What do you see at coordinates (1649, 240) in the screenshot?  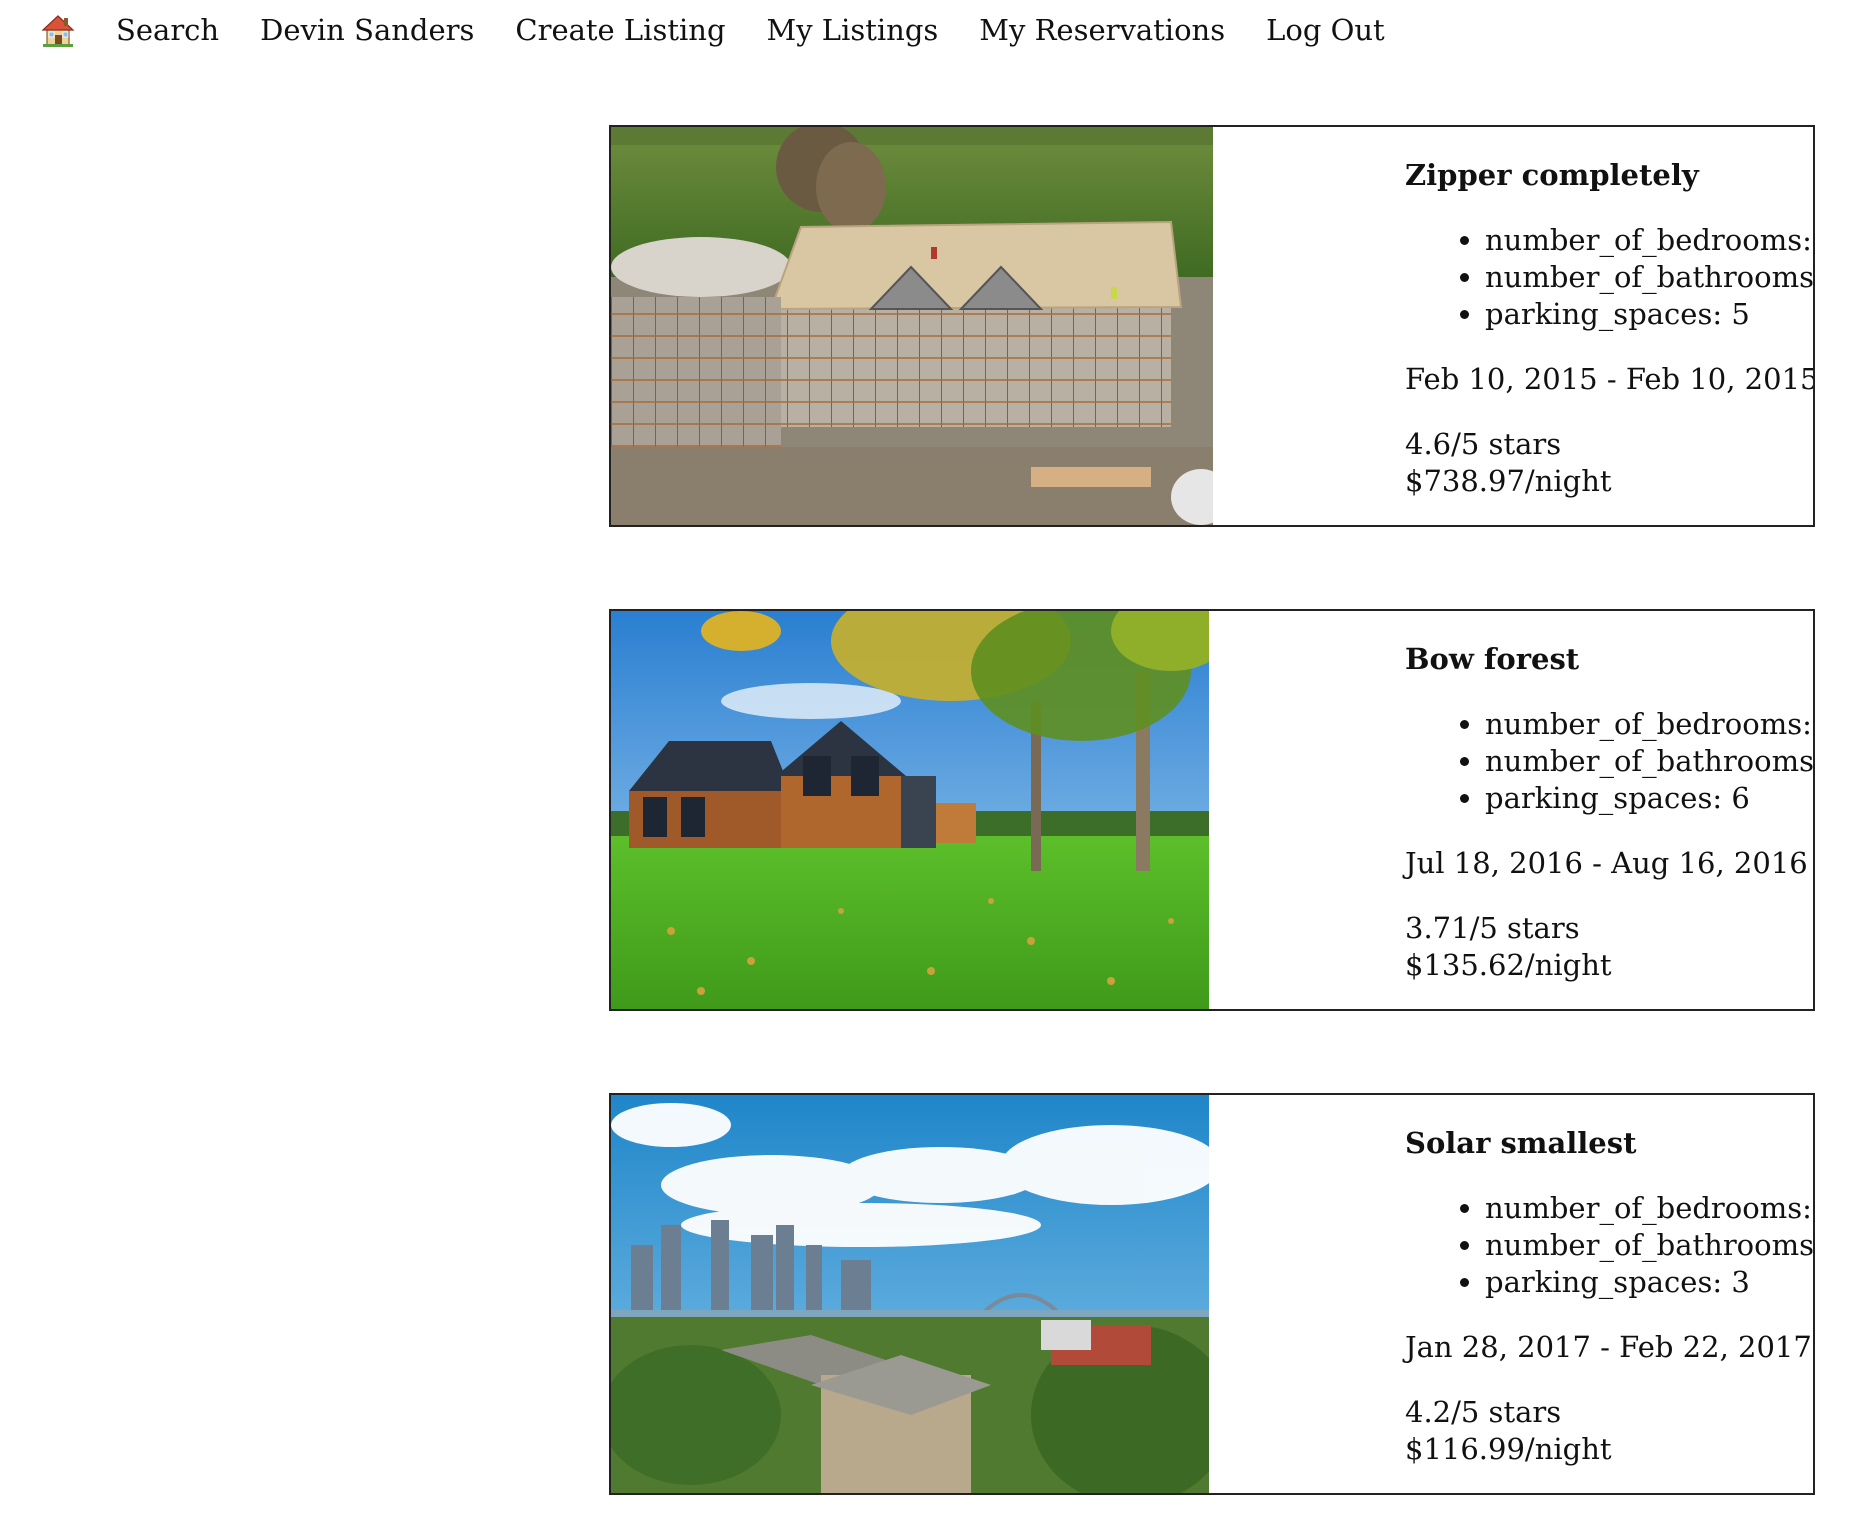 I see `feature-bedrooms: number_of_bedrooms: 0` at bounding box center [1649, 240].